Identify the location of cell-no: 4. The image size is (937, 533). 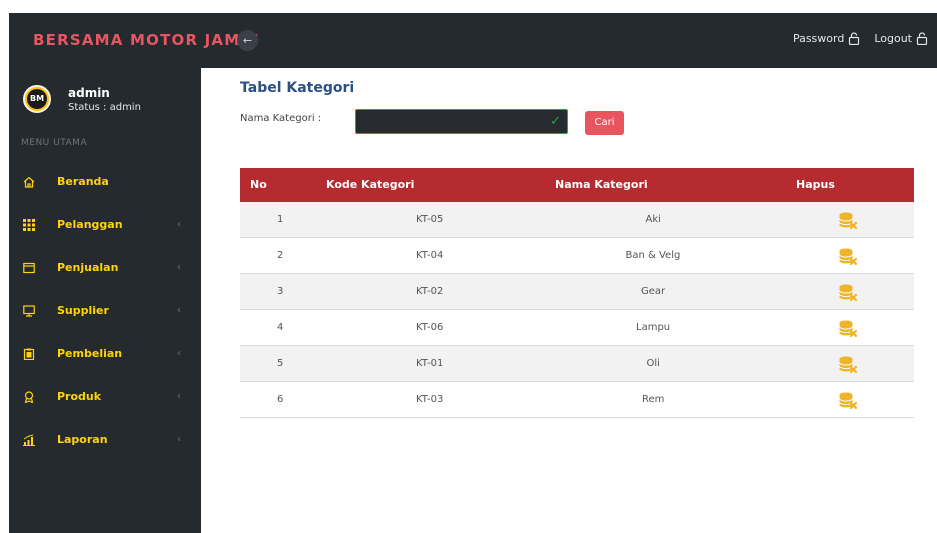
(280, 327).